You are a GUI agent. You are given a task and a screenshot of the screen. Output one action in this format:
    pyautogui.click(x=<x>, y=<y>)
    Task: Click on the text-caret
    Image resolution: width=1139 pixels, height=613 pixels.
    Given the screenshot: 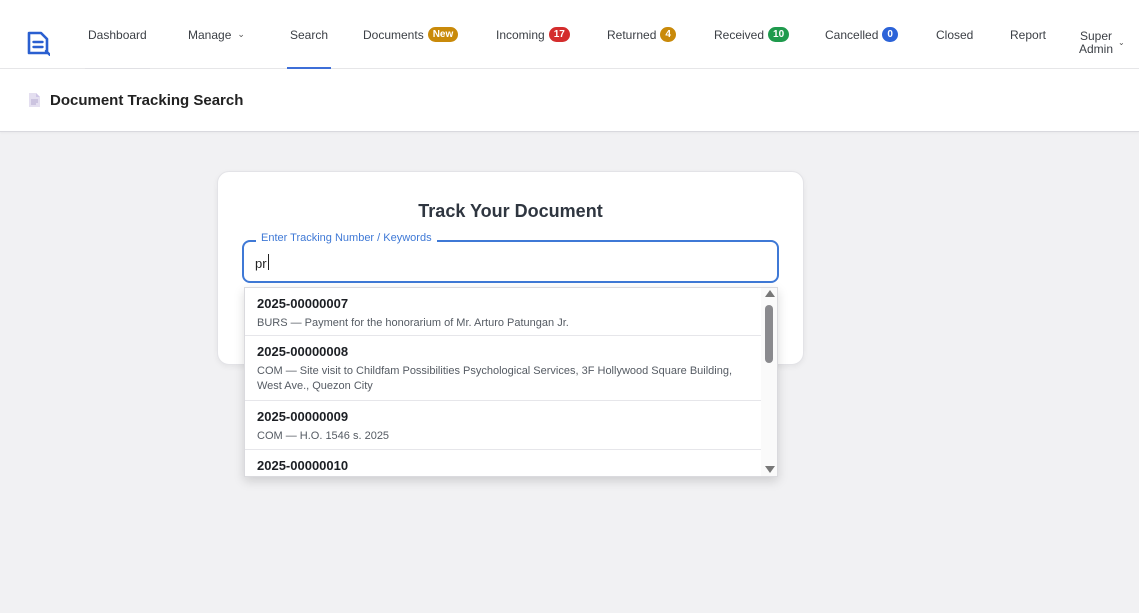 What is the action you would take?
    pyautogui.click(x=268, y=262)
    